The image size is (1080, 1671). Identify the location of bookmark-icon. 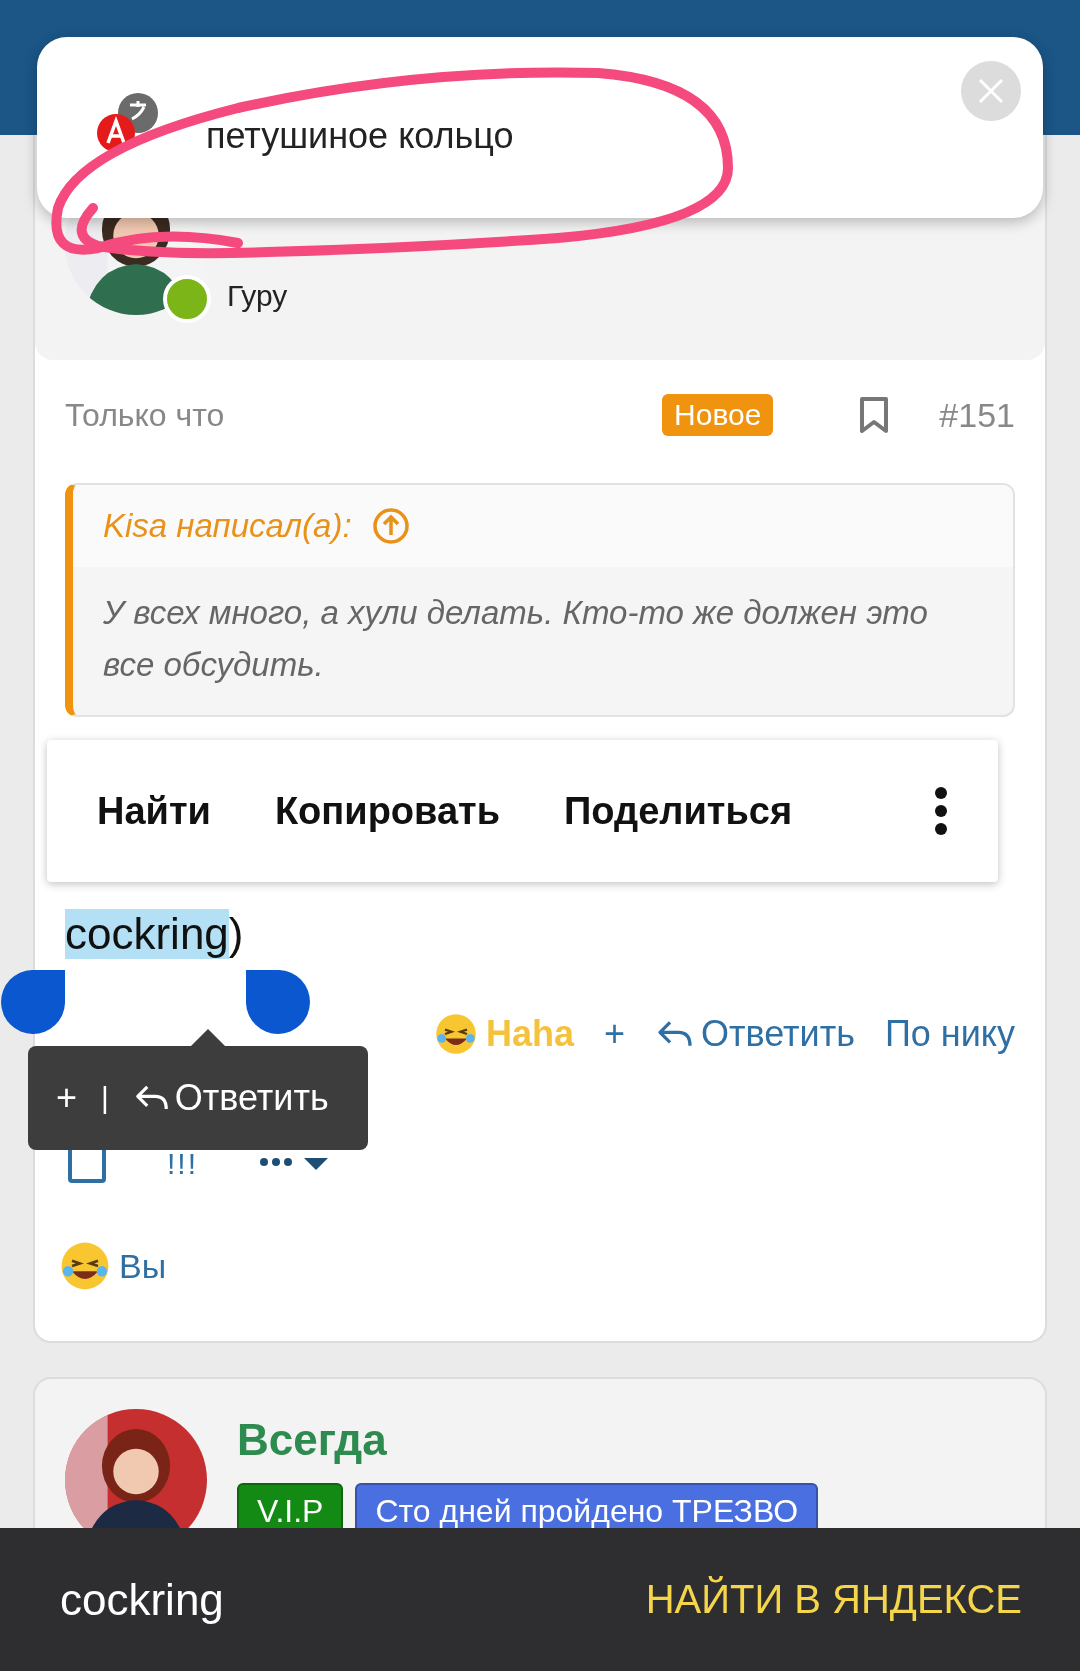
(874, 415).